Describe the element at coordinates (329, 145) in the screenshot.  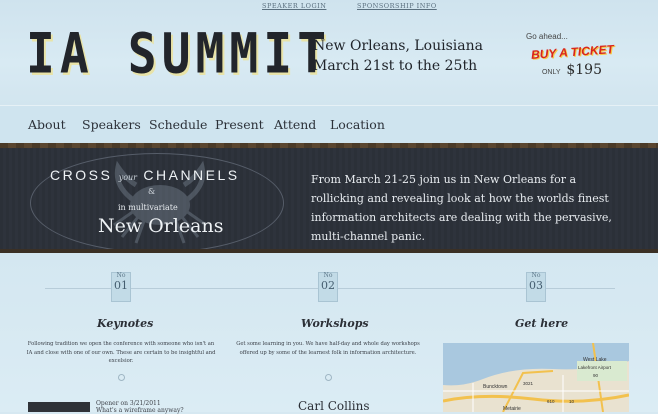
I see `wood-strip` at that location.